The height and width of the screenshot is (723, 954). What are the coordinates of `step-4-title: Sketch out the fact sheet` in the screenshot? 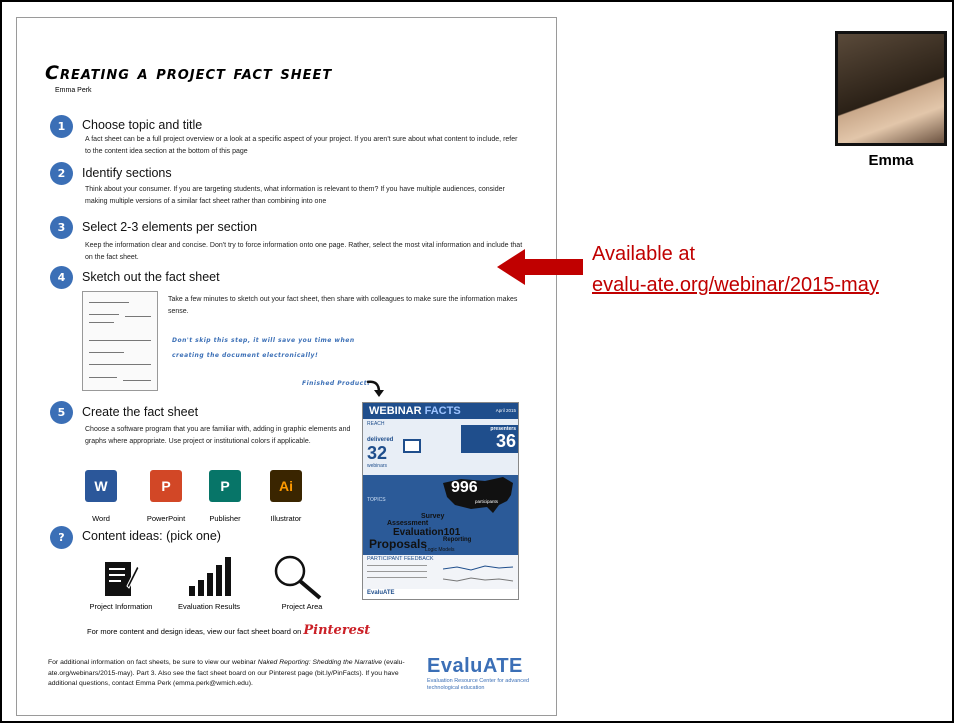 It's located at (151, 277).